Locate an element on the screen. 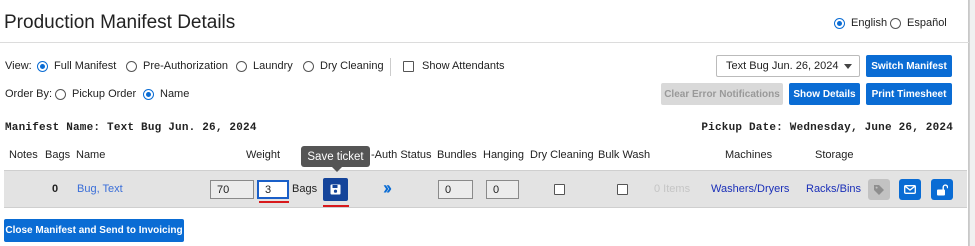  unlock-button is located at coordinates (942, 189).